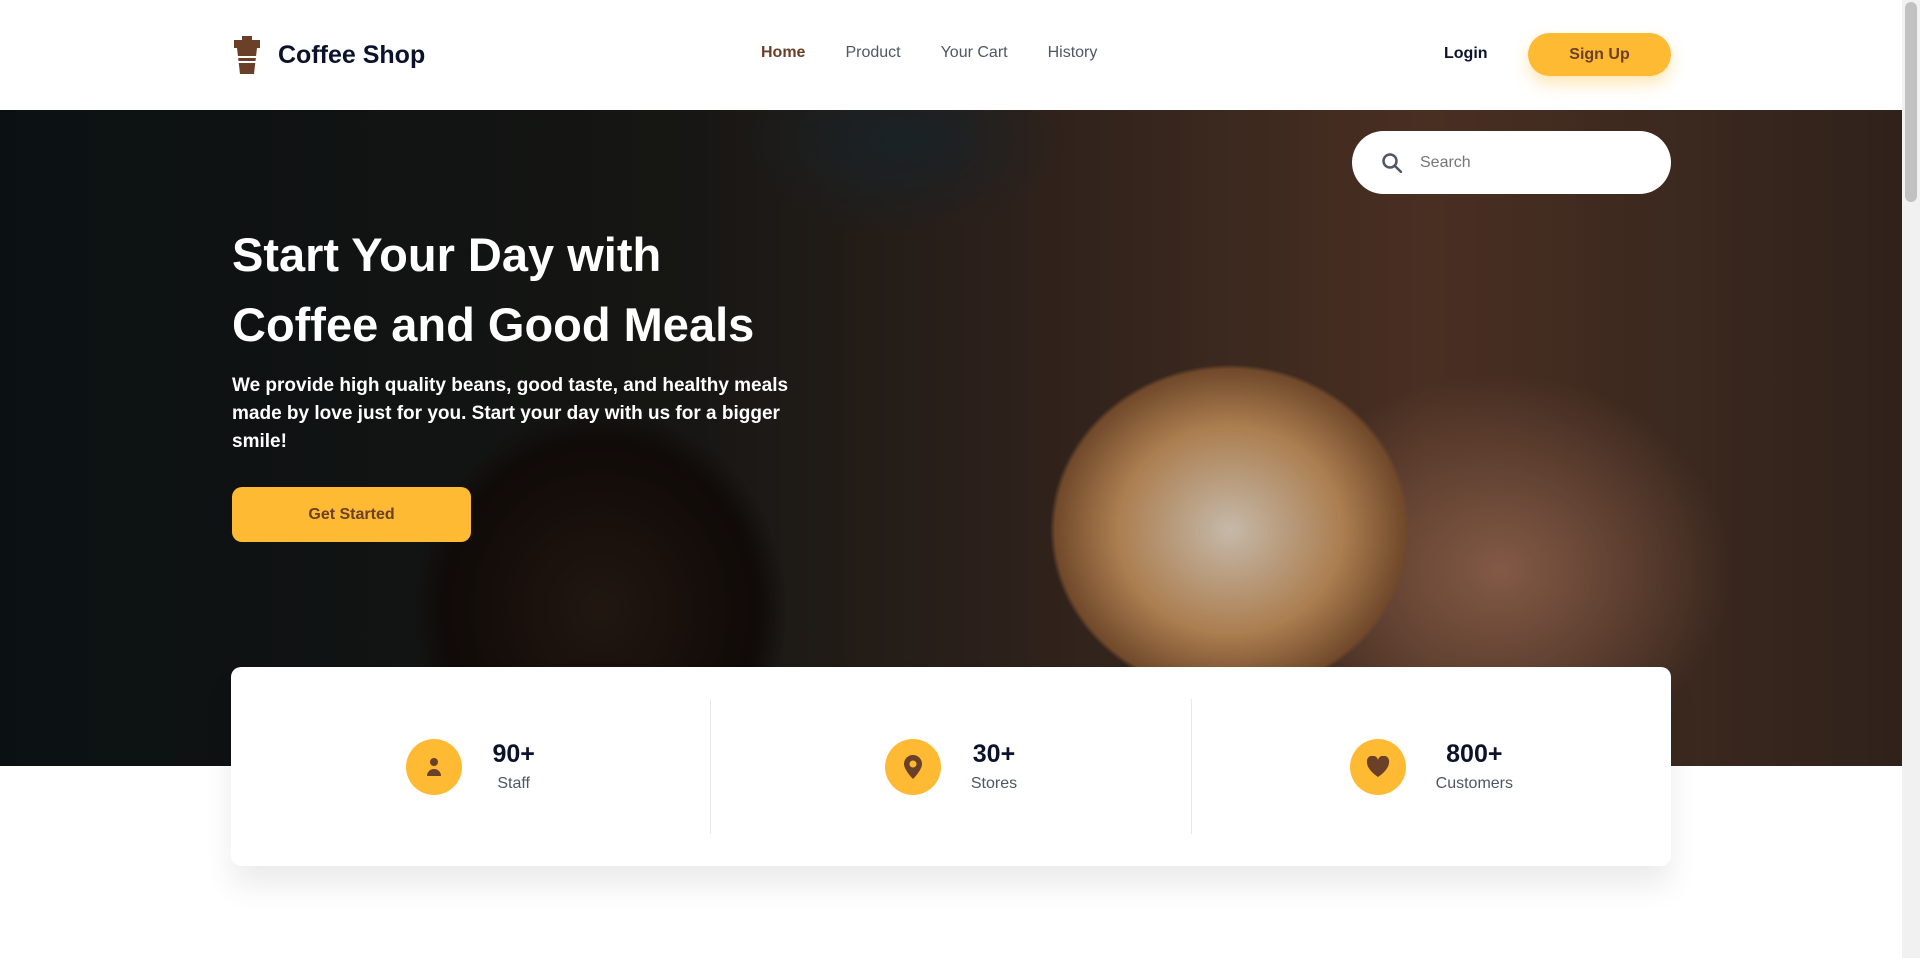  I want to click on scrollbar, so click(1911, 479).